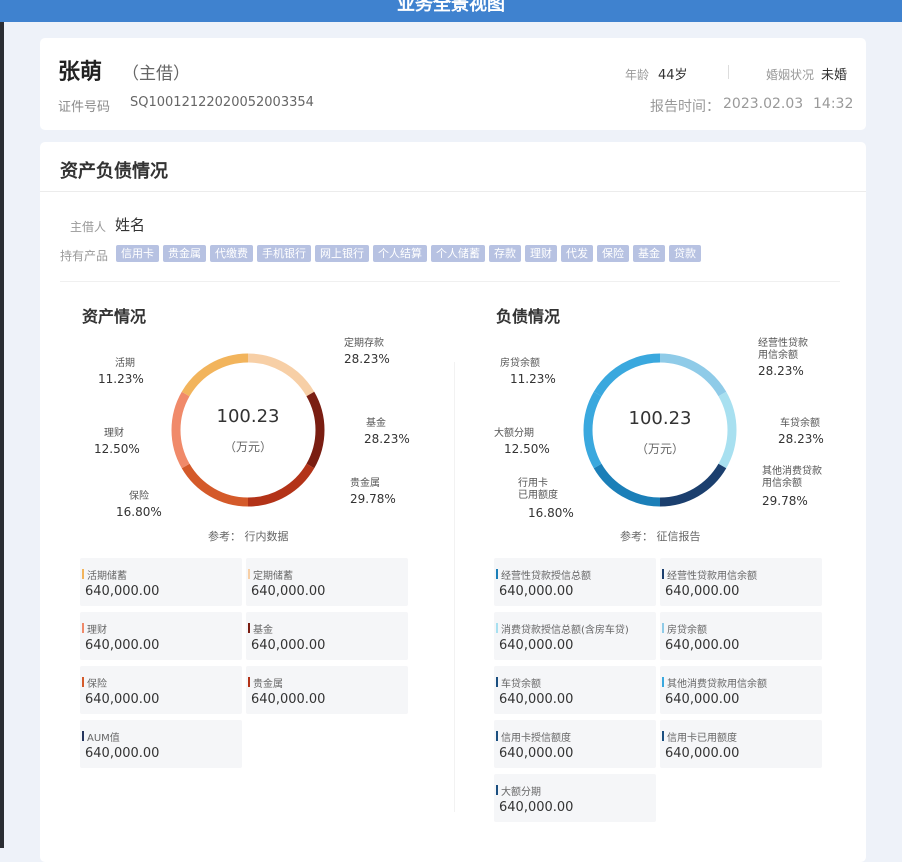  What do you see at coordinates (248, 430) in the screenshot?
I see `assets-donut-chart` at bounding box center [248, 430].